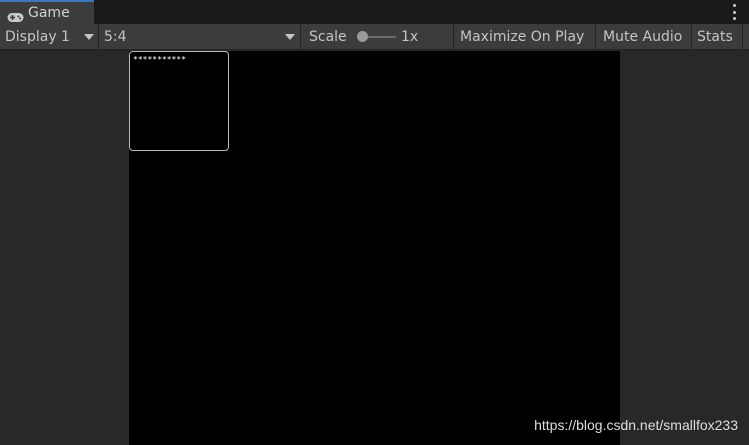 This screenshot has height=445, width=749. I want to click on aspect-dropdown: 5:4, so click(199, 36).